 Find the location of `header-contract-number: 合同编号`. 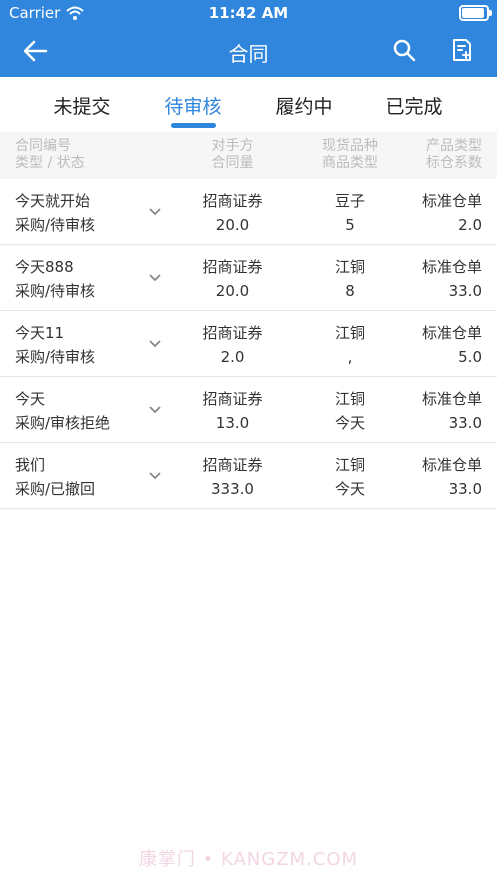

header-contract-number: 合同编号 is located at coordinates (43, 146).